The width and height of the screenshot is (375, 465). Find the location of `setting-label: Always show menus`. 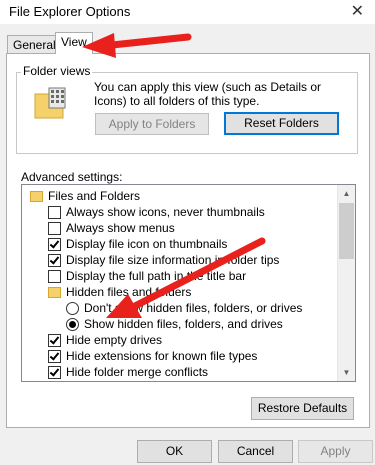

setting-label: Always show menus is located at coordinates (120, 228).